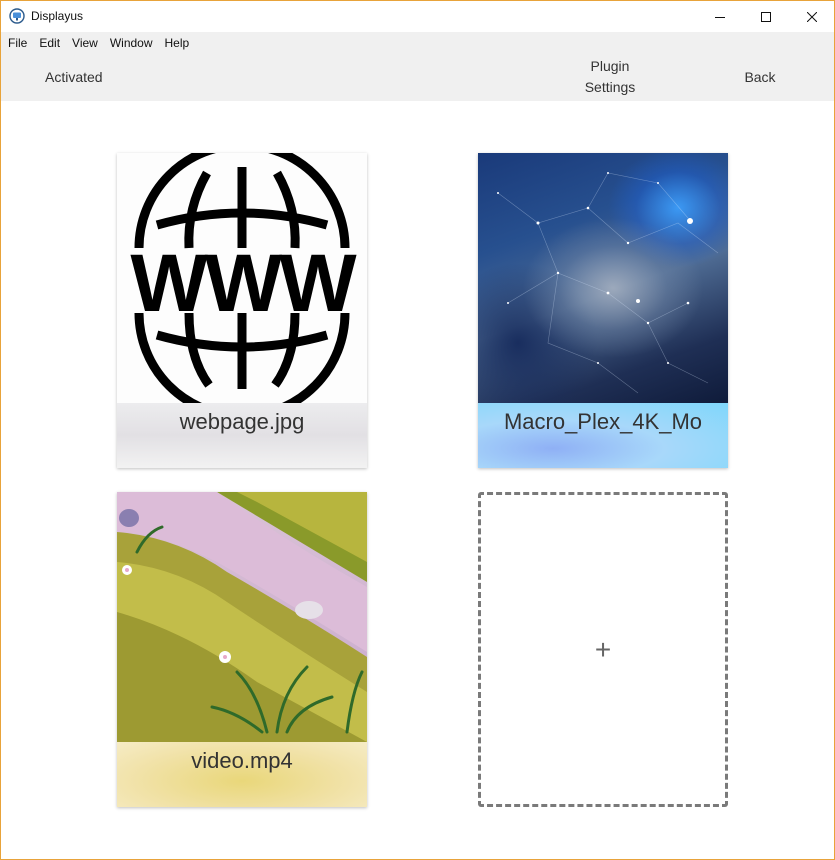  I want to click on plugin-settings-label-line2: Settings, so click(610, 87).